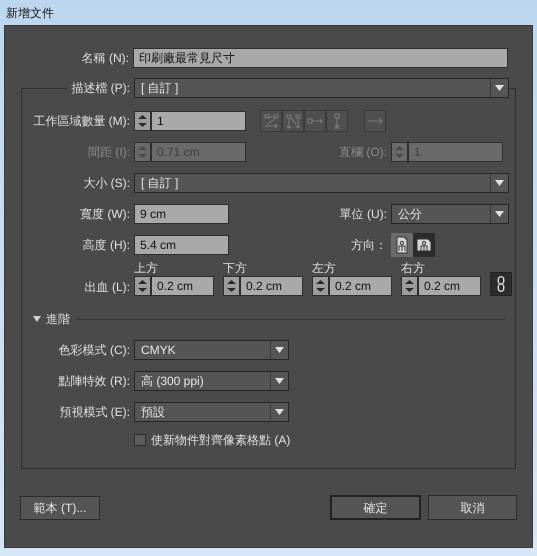 The image size is (537, 556). What do you see at coordinates (51, 319) in the screenshot?
I see `advanced-toggle: 進階` at bounding box center [51, 319].